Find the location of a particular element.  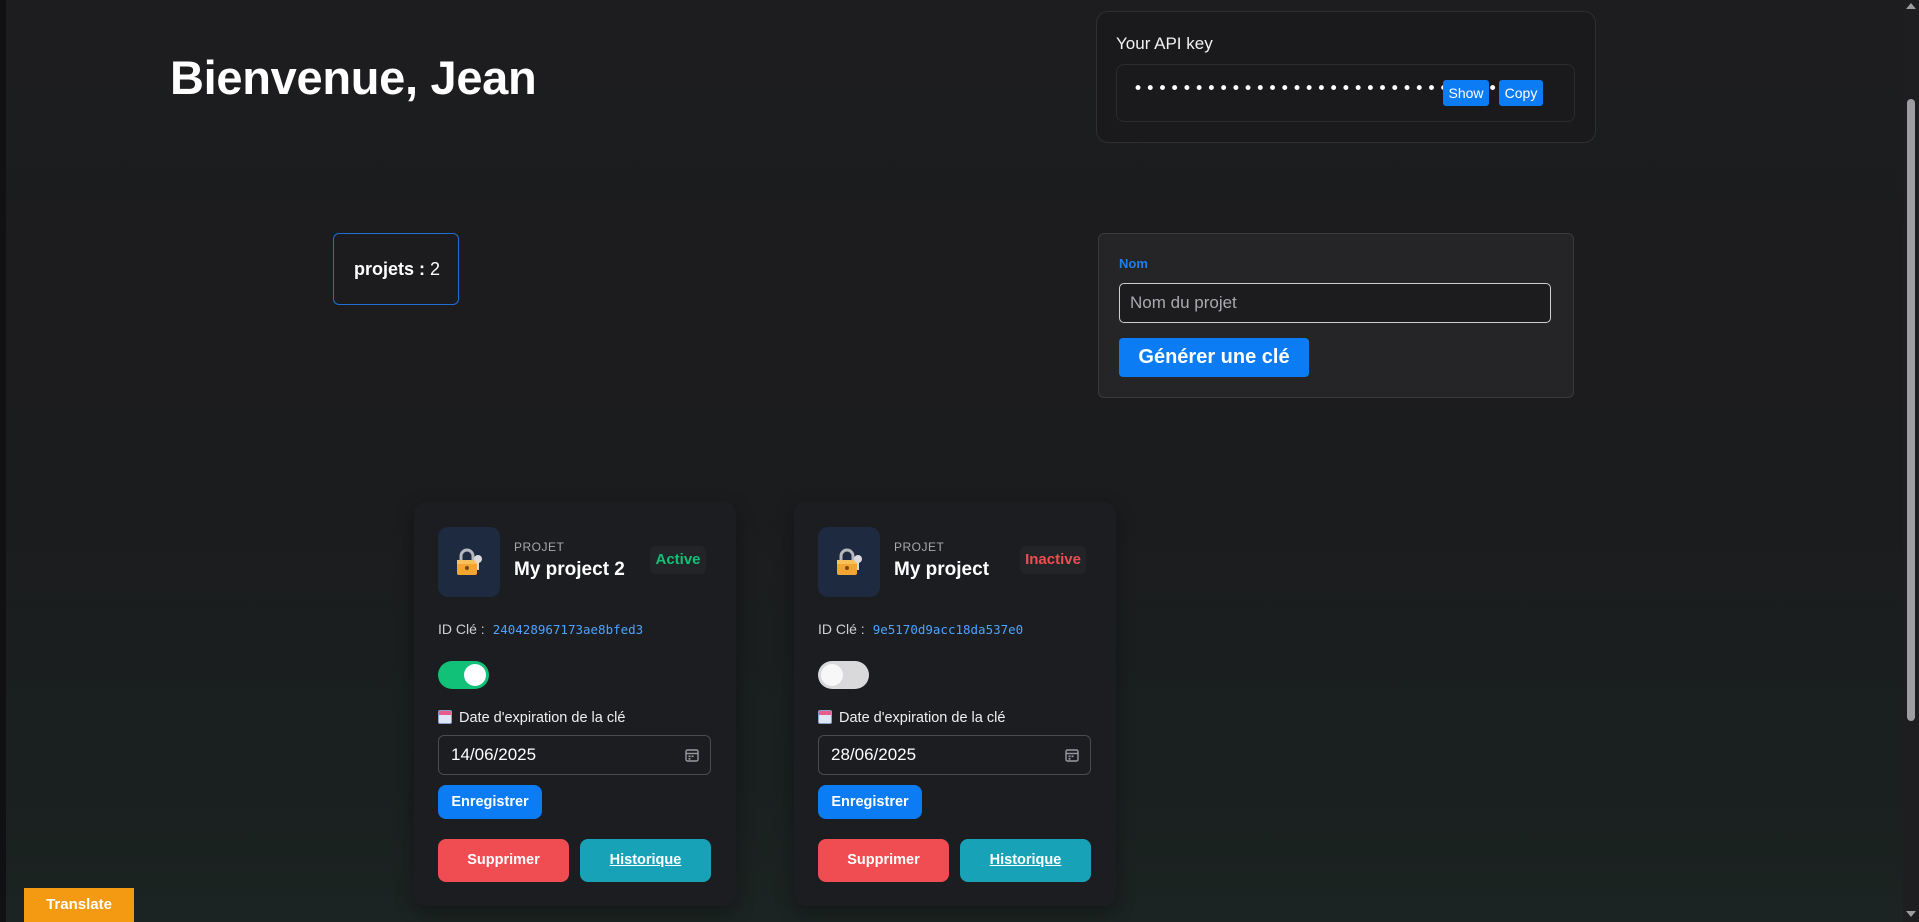

status-badge: Active is located at coordinates (678, 560).